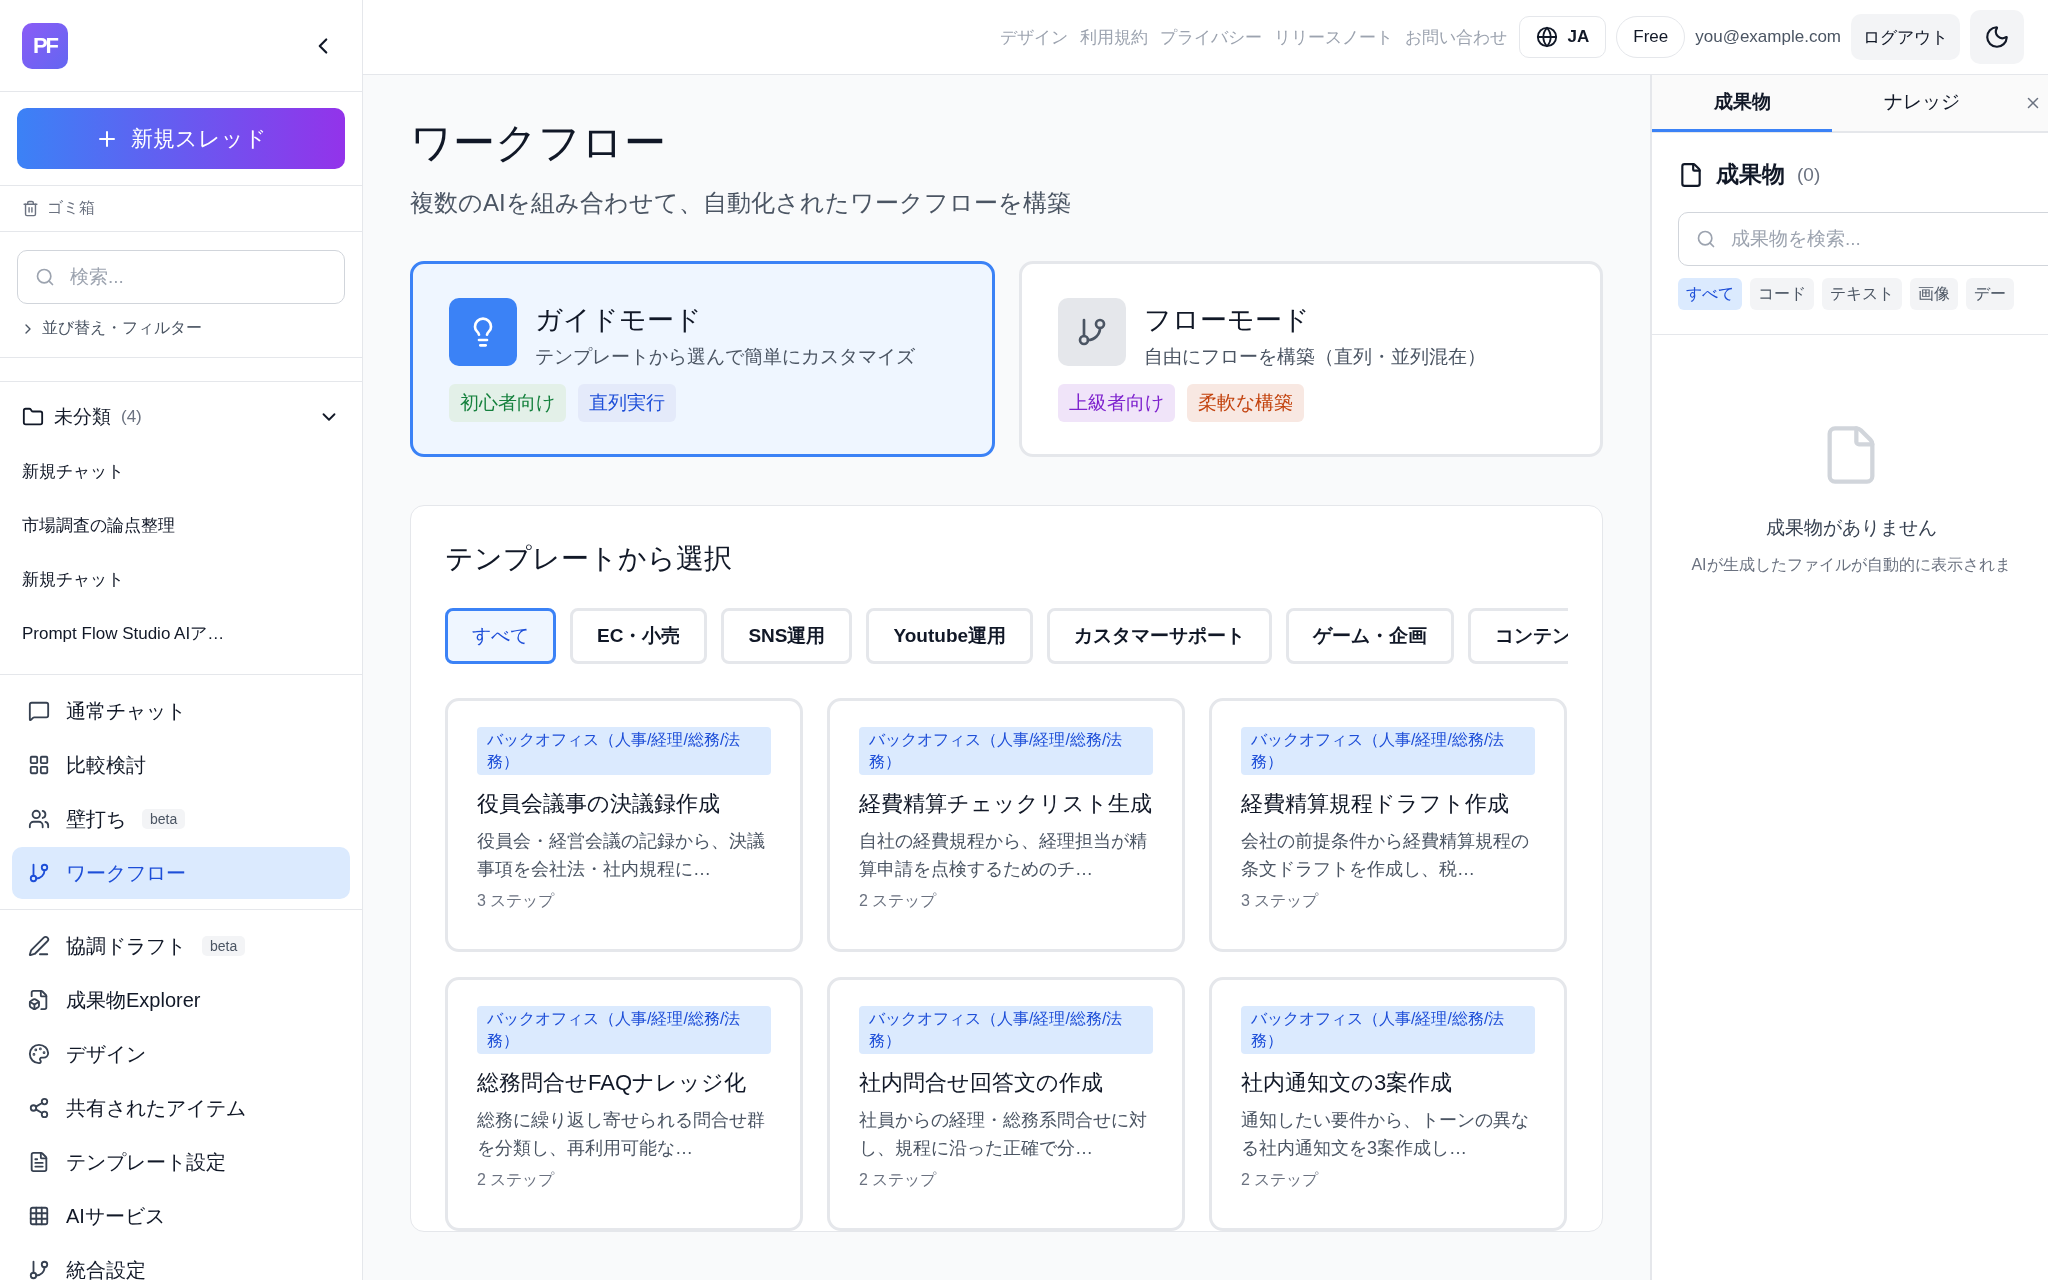  Describe the element at coordinates (181, 138) in the screenshot. I see `new-thread-button: 新規スレッド` at that location.